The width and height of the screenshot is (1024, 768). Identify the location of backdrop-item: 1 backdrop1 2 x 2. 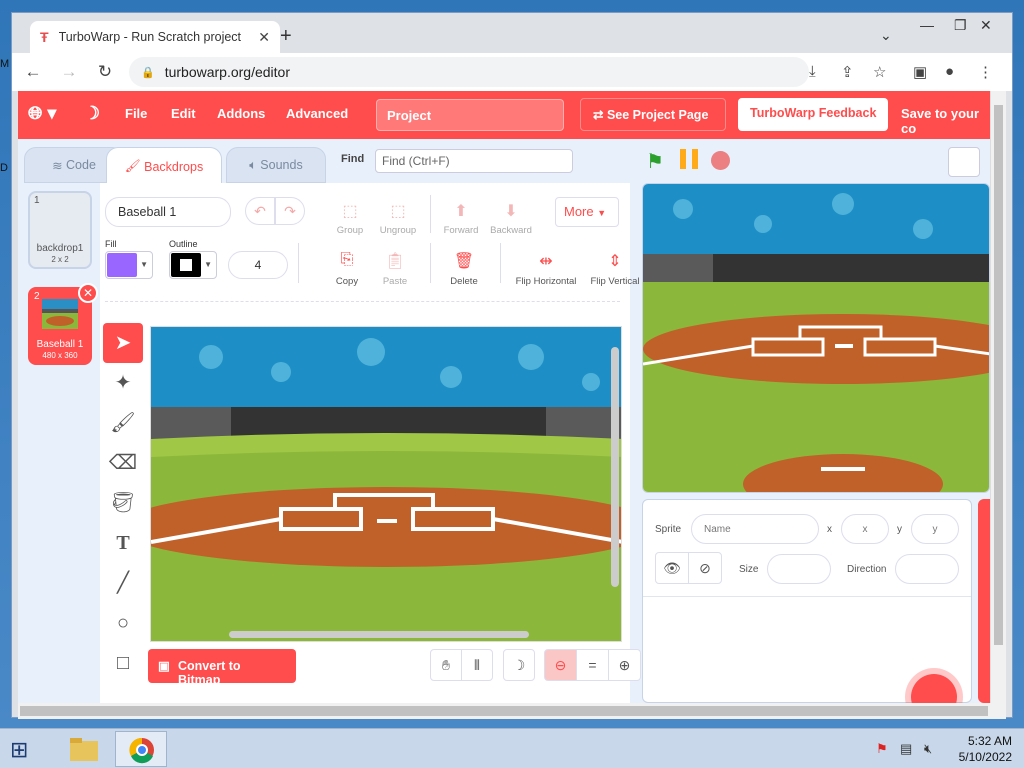
(60, 230).